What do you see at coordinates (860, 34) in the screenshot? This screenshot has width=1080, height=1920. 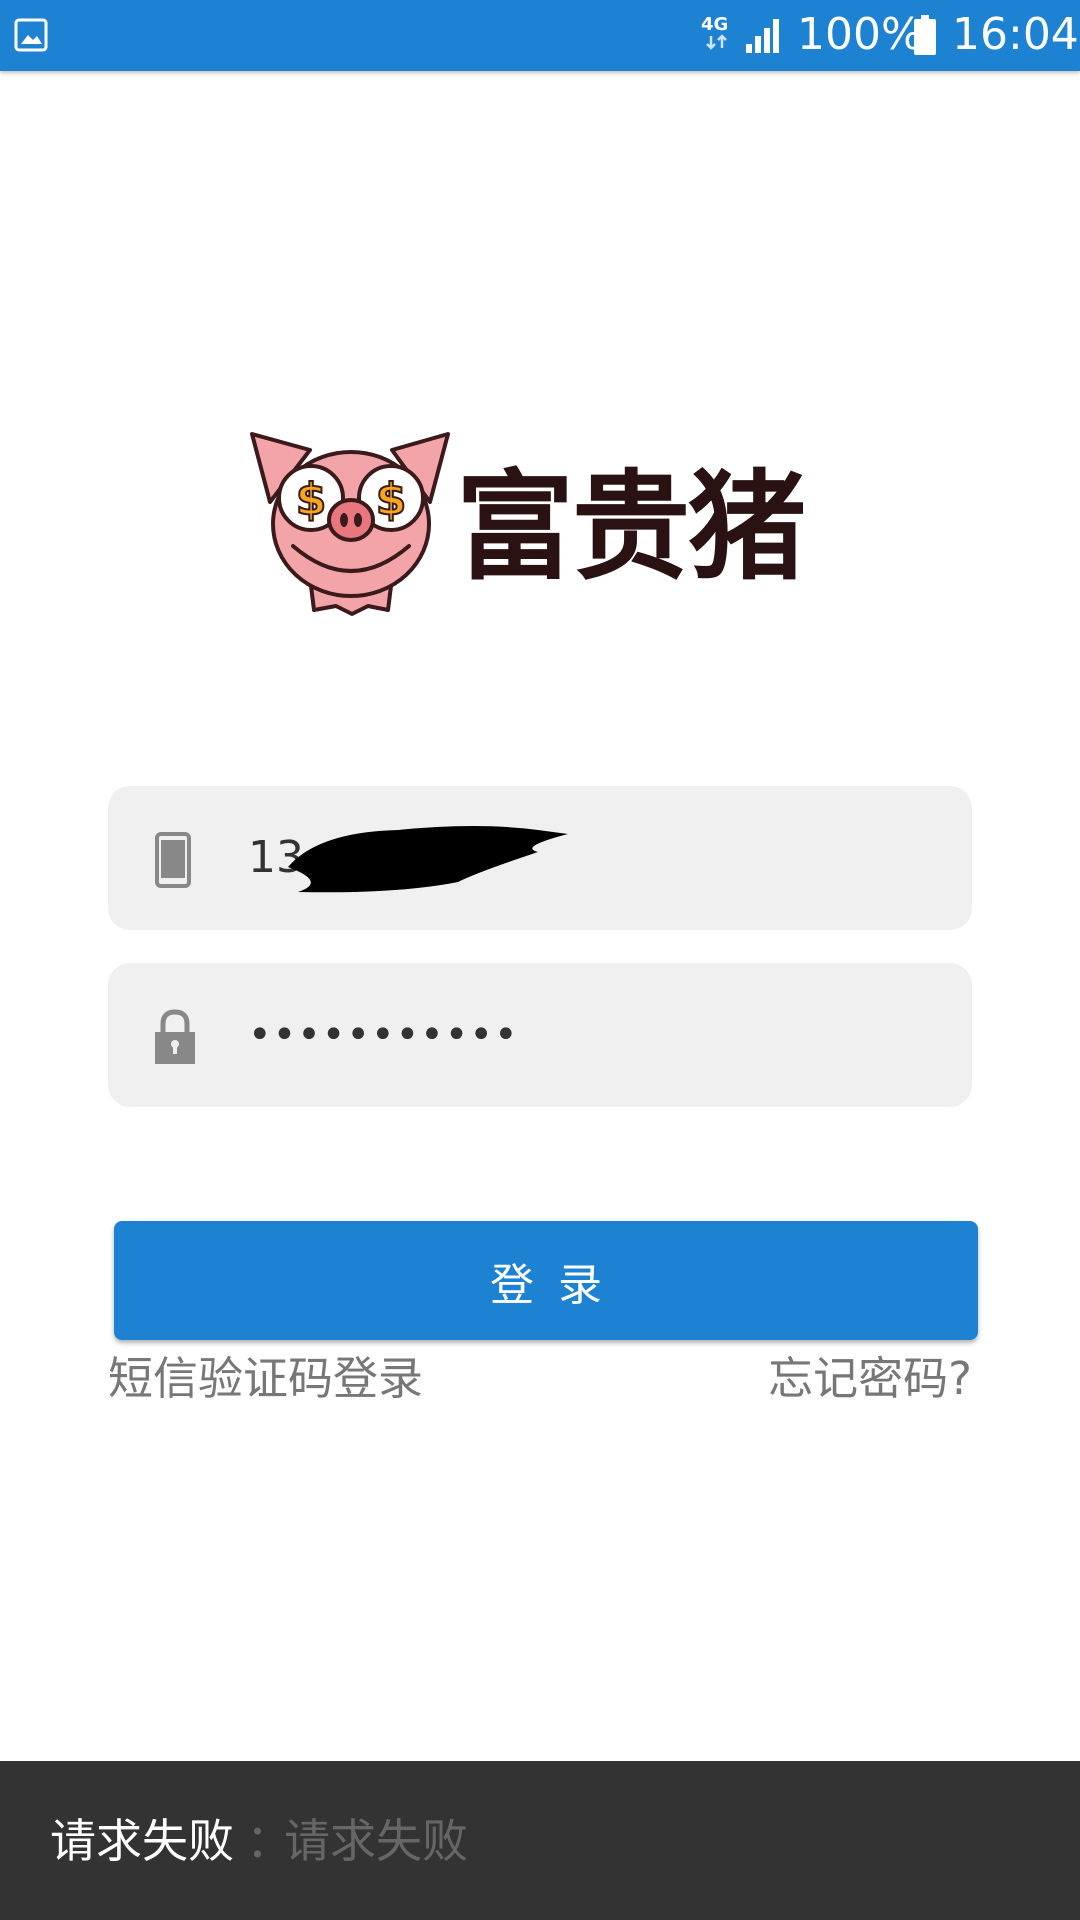 I see `battery-percentage: 100%` at bounding box center [860, 34].